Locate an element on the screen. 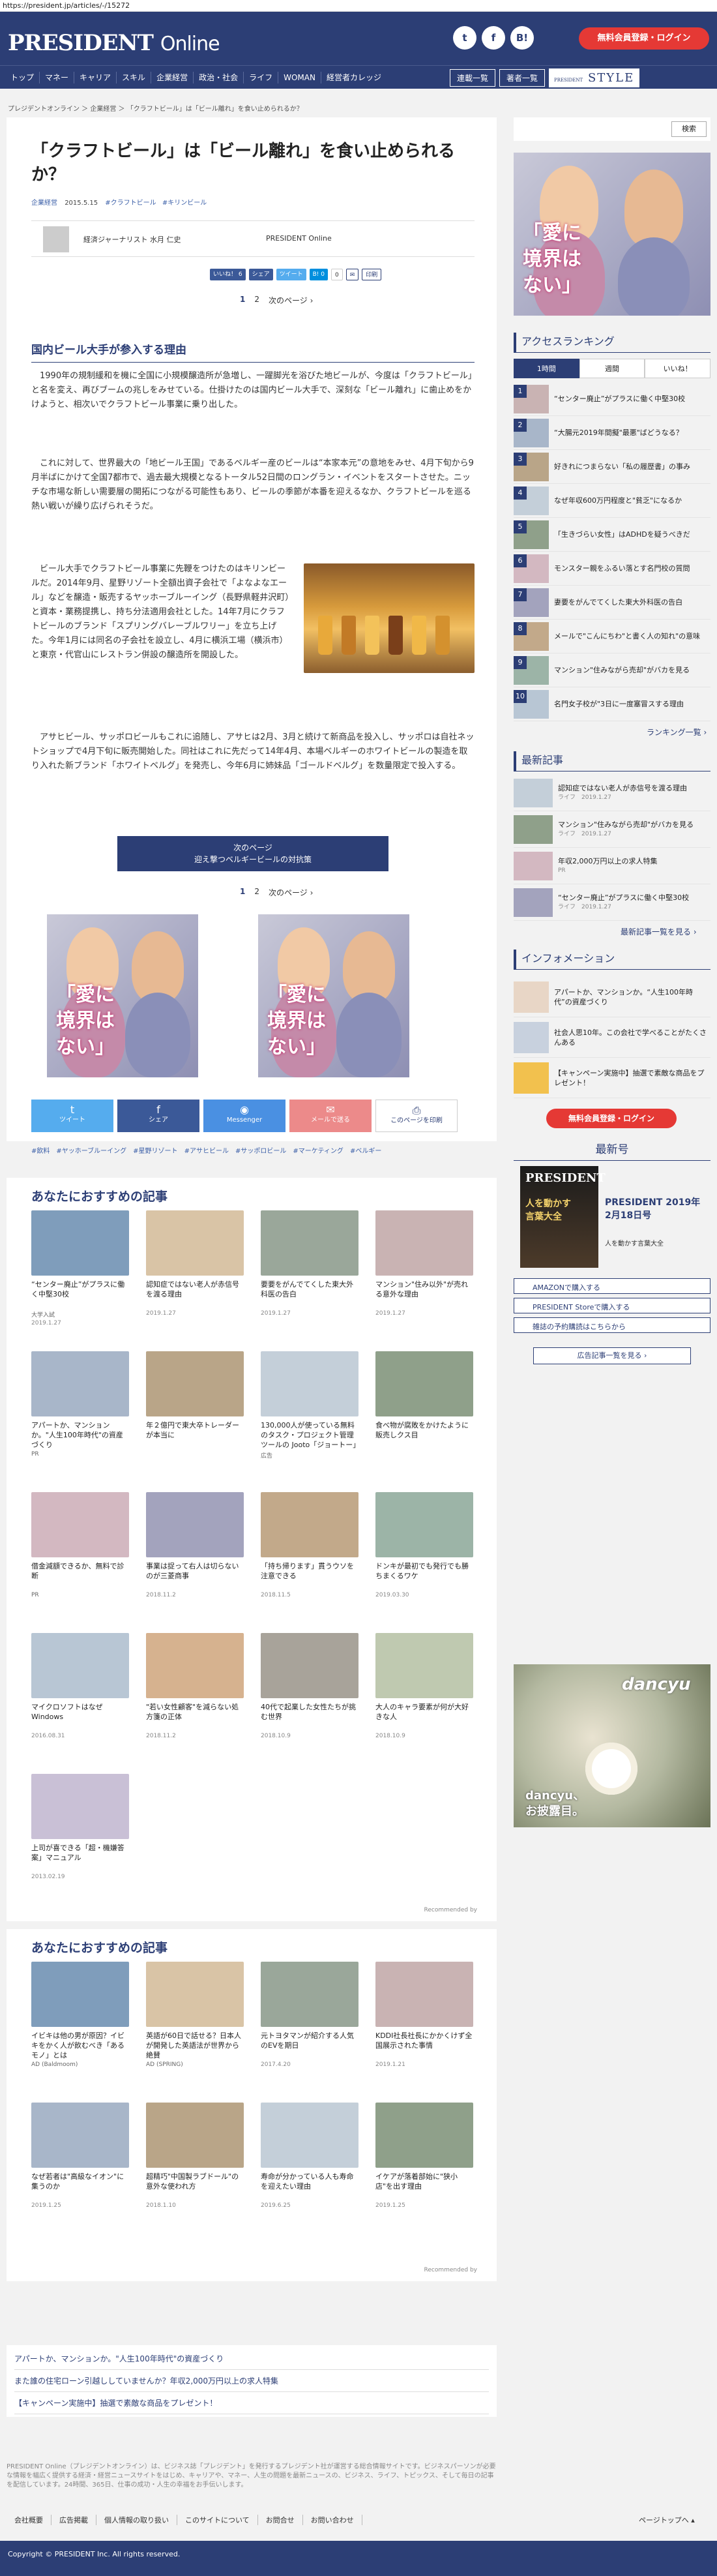 This screenshot has width=717, height=2576. recommend-text: ドンキが最初でも発行でも勝ちまくるワケ is located at coordinates (424, 1576).